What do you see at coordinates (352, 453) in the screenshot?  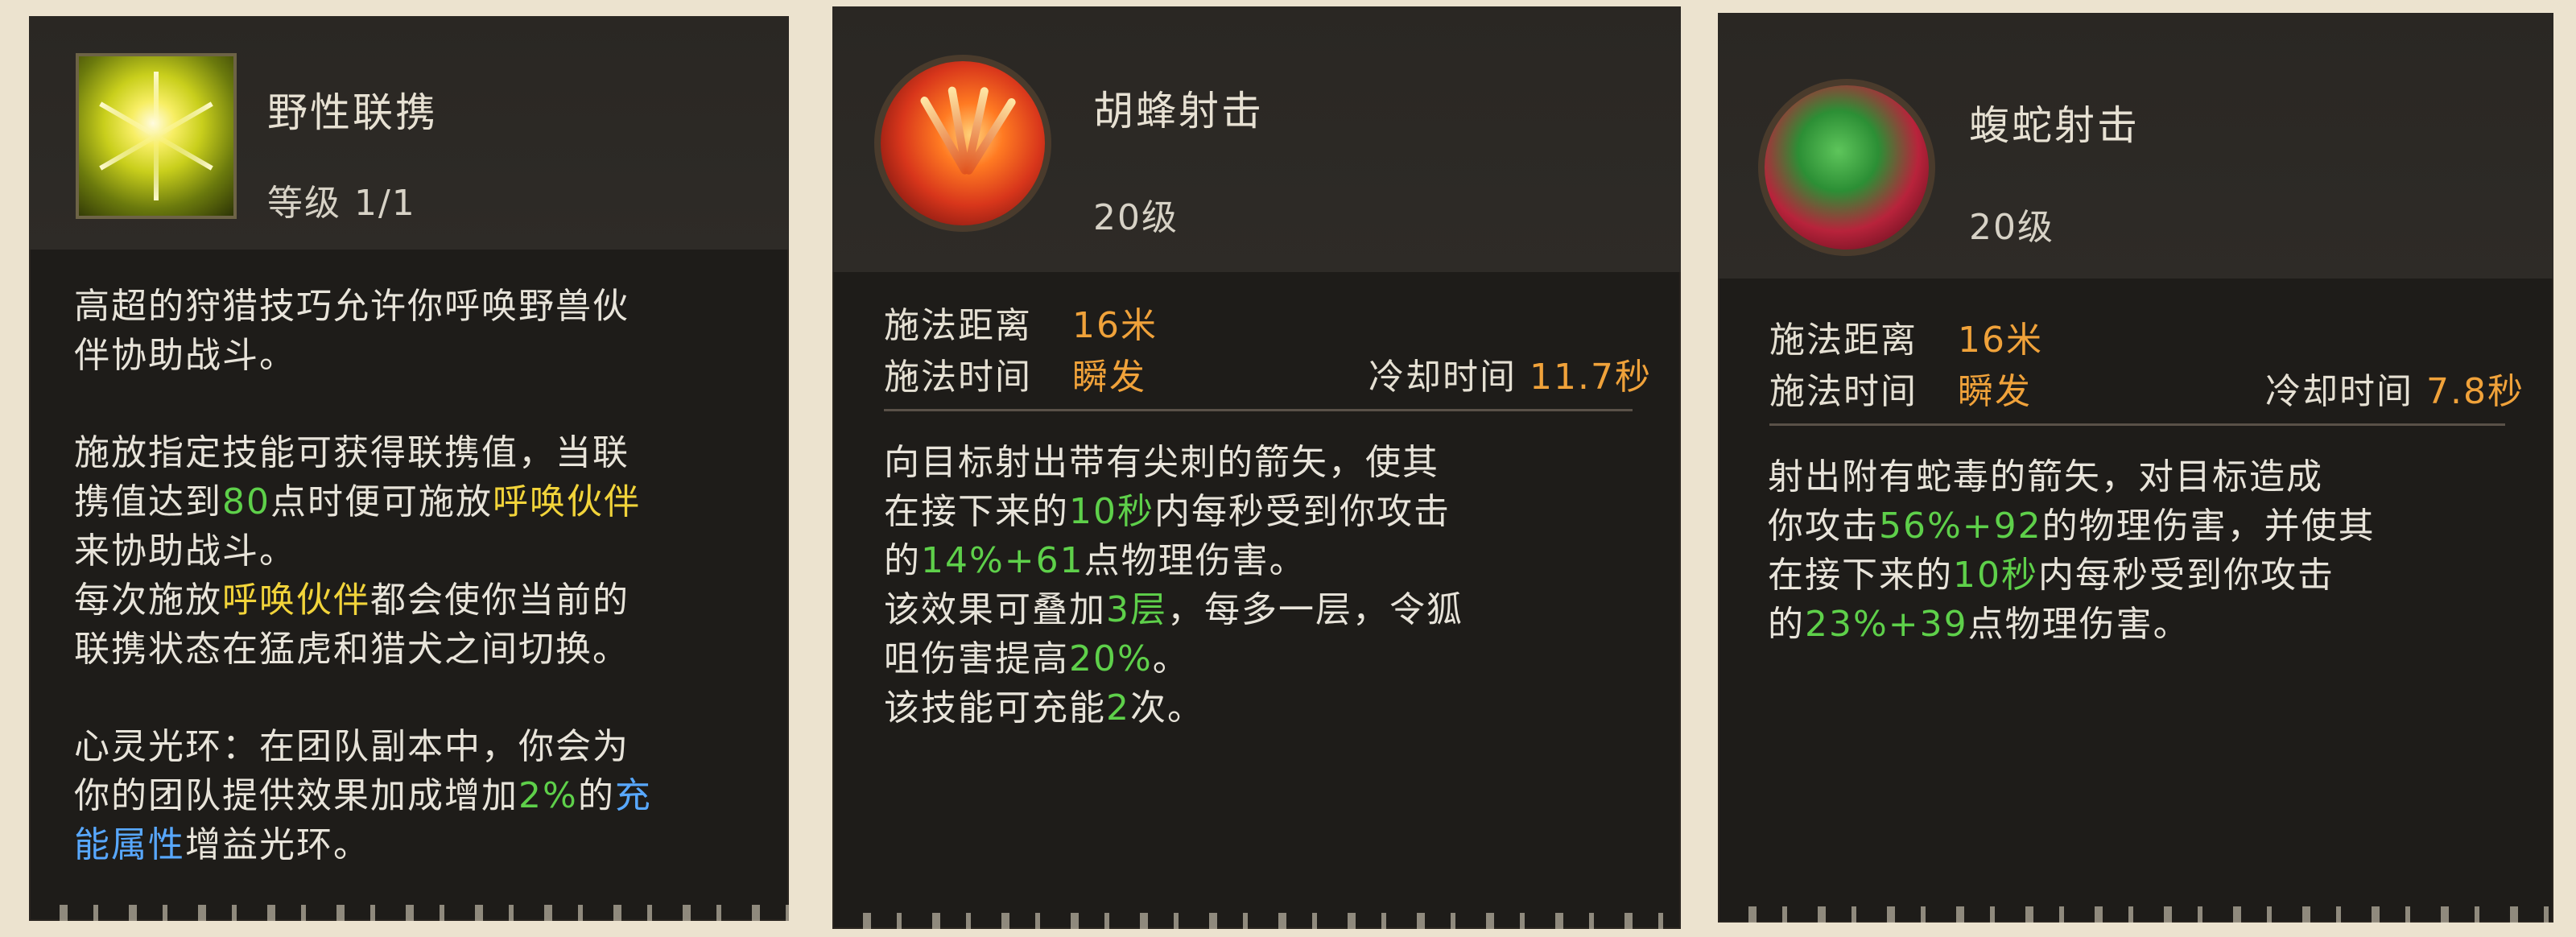 I see `description-line: 施放指定技能可获得联携值，当联` at bounding box center [352, 453].